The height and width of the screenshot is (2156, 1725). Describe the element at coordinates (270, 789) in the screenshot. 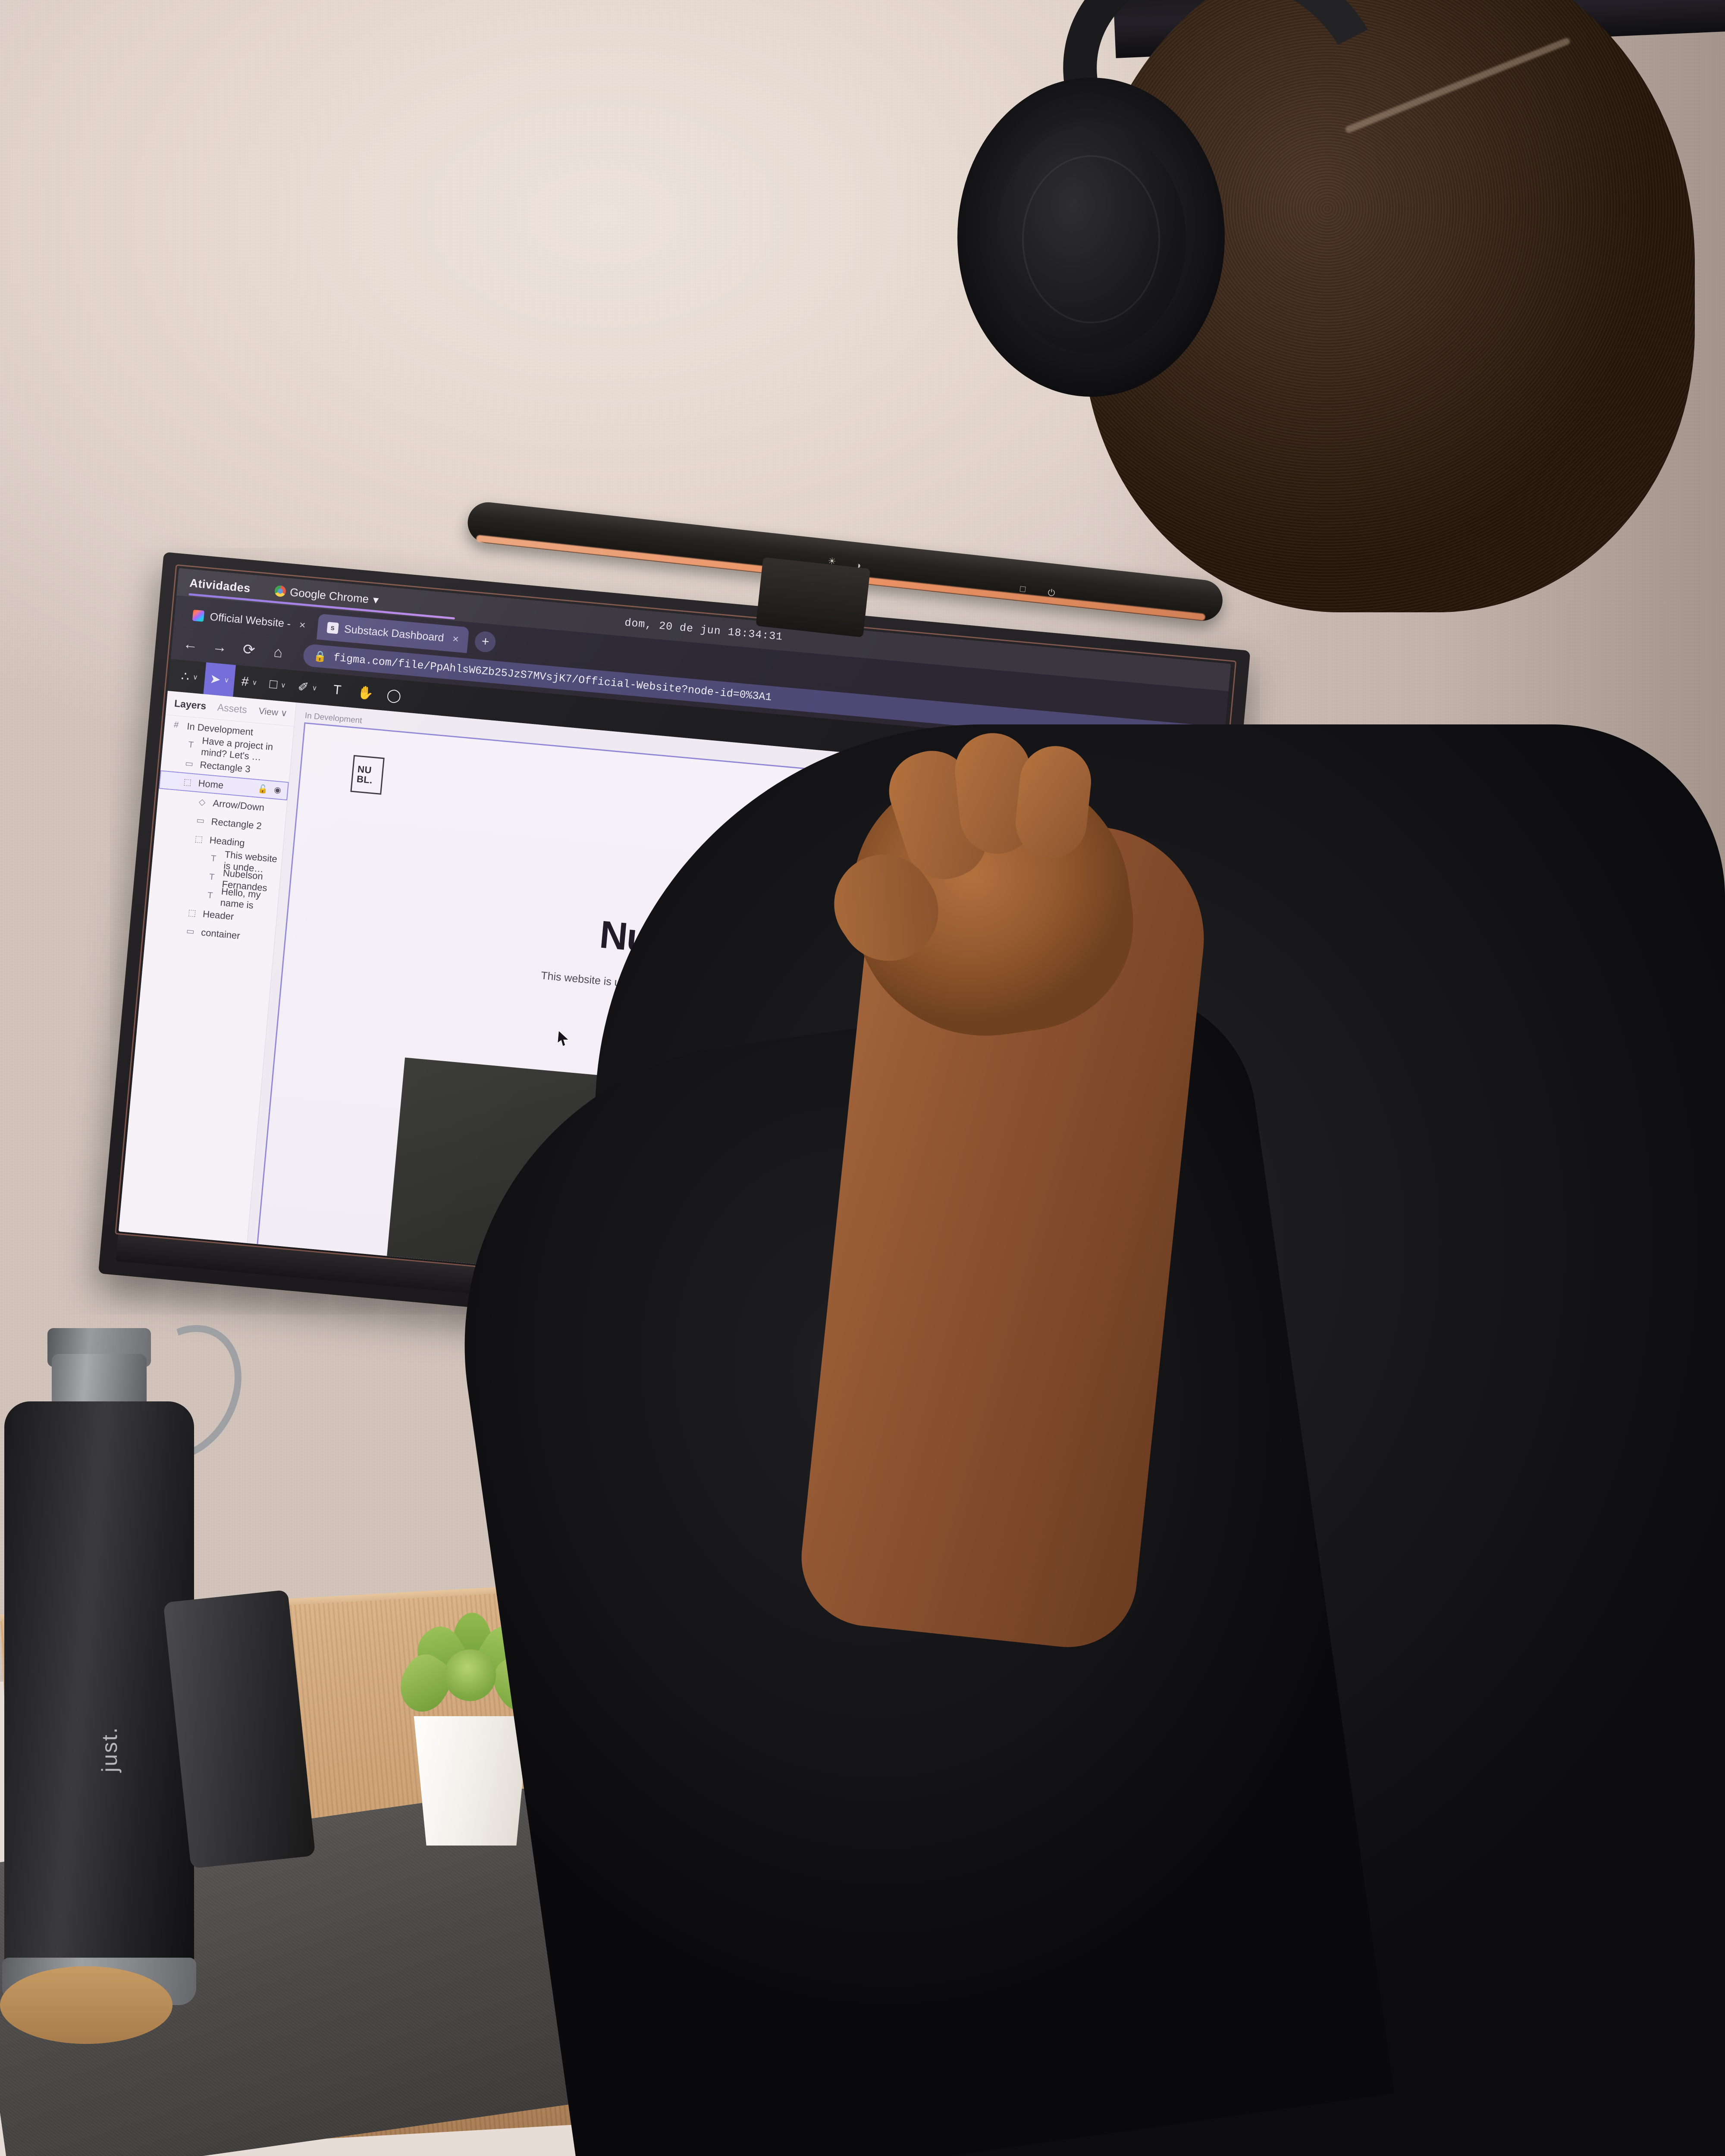

I see `layer-actions: 🔓 ◉` at that location.